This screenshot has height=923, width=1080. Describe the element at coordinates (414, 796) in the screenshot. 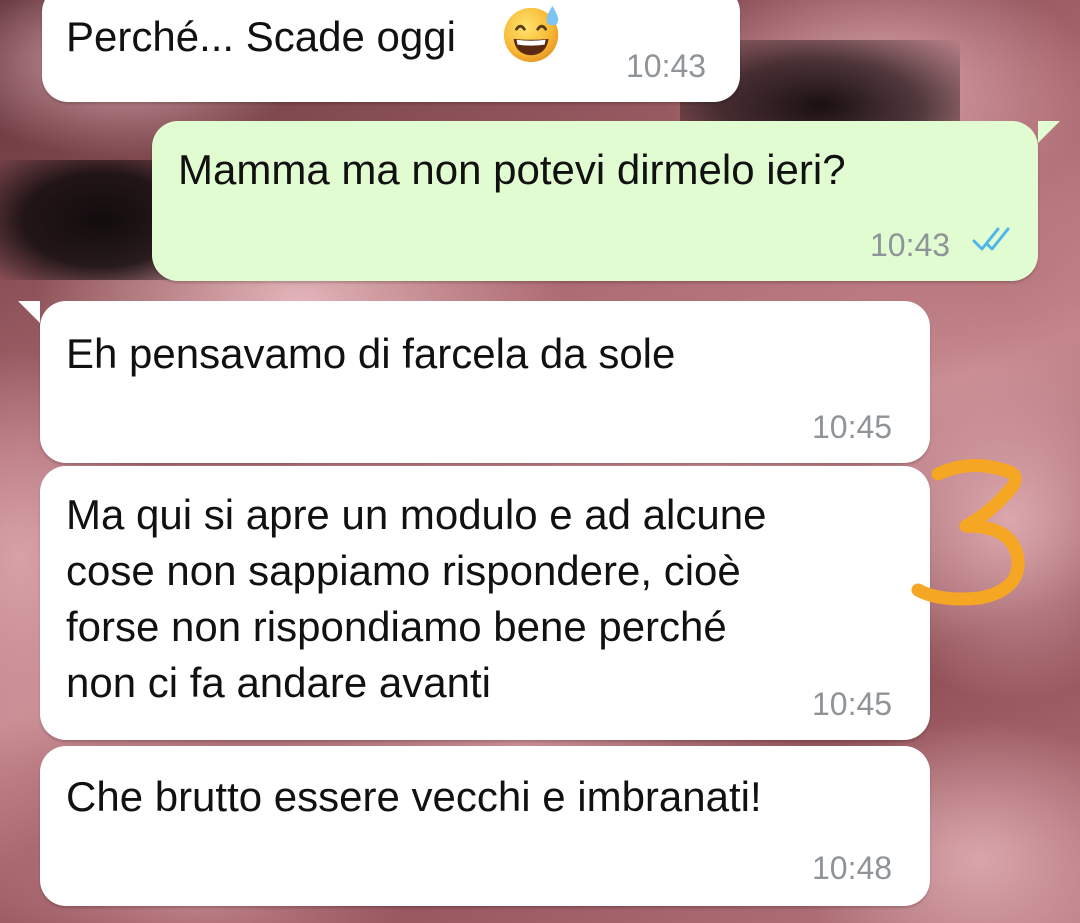

I see `message-text: Che brutto essere vecchi e imbranati!` at that location.